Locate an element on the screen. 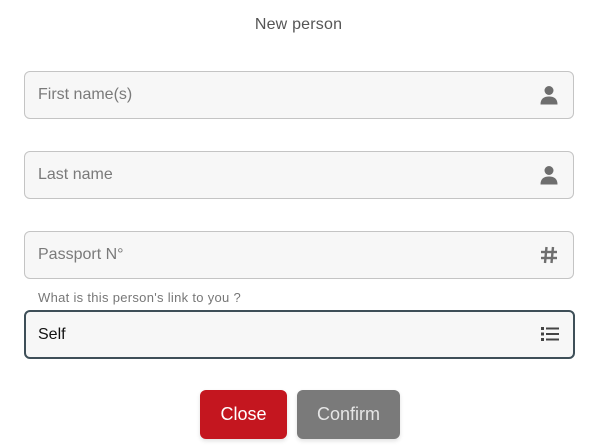  list-icon is located at coordinates (550, 334).